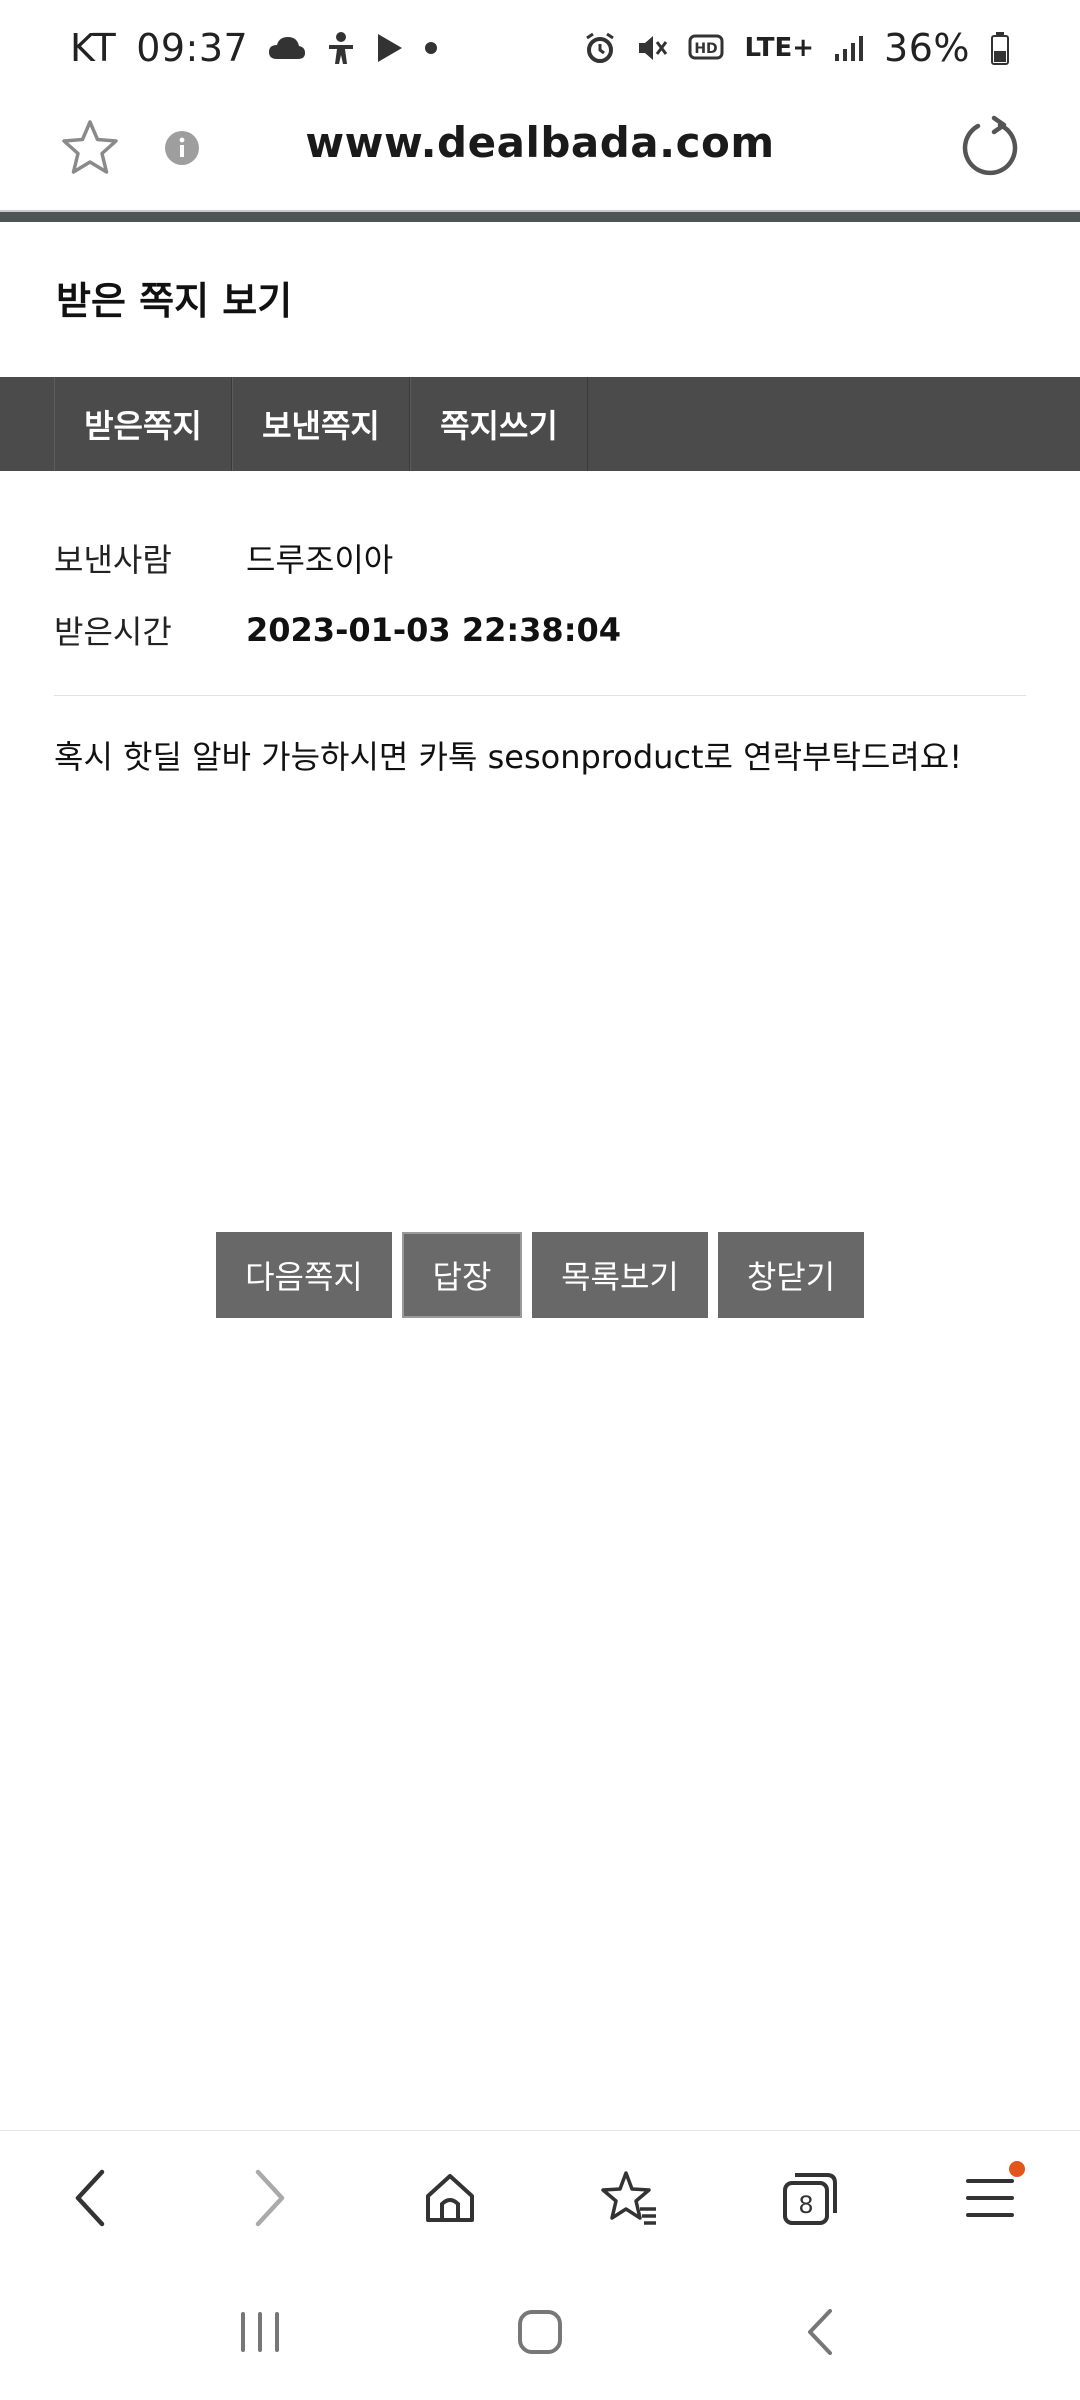 This screenshot has width=1080, height=2400. Describe the element at coordinates (462, 1275) in the screenshot. I see `reply-button: 답장` at that location.